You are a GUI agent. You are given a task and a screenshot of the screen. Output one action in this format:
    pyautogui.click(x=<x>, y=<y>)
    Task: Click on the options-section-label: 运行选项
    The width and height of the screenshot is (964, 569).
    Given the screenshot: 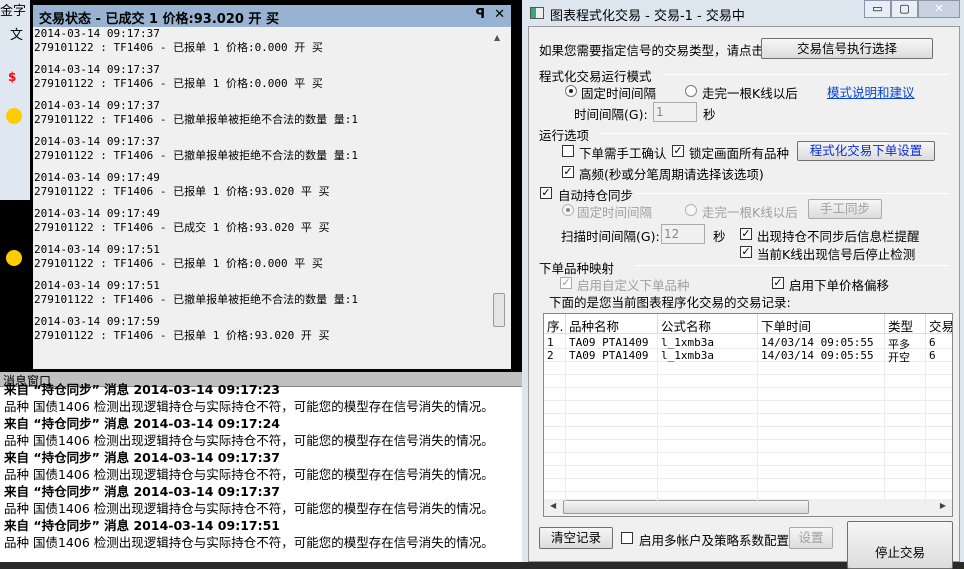 What is the action you would take?
    pyautogui.click(x=564, y=135)
    